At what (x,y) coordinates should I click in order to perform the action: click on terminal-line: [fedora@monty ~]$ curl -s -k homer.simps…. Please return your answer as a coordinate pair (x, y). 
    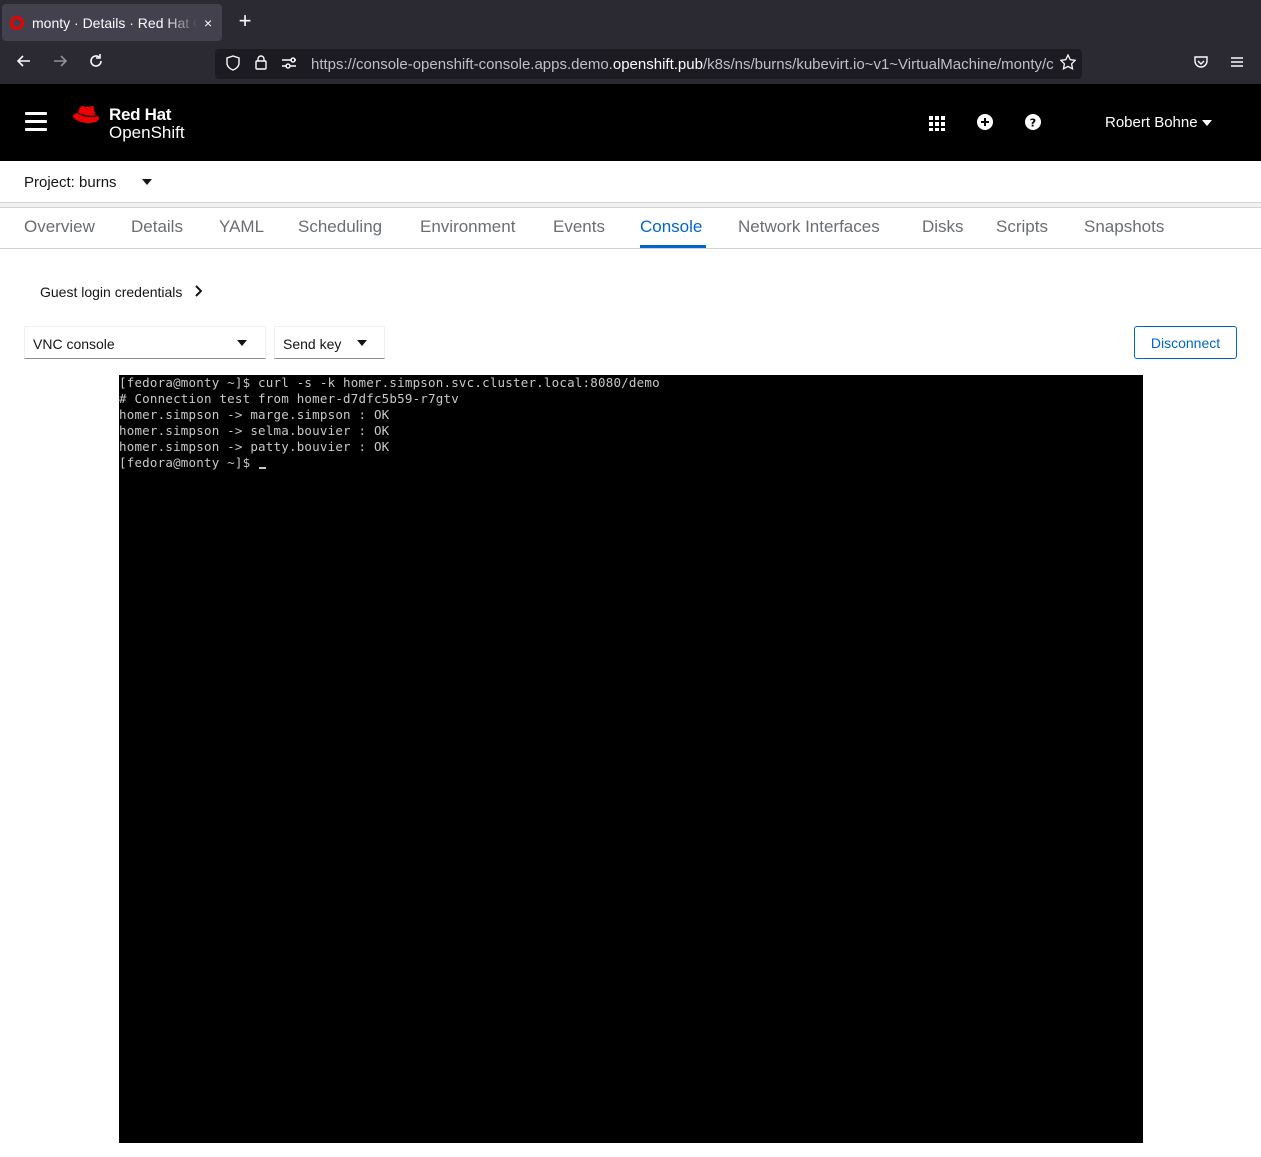
    Looking at the image, I should click on (389, 382).